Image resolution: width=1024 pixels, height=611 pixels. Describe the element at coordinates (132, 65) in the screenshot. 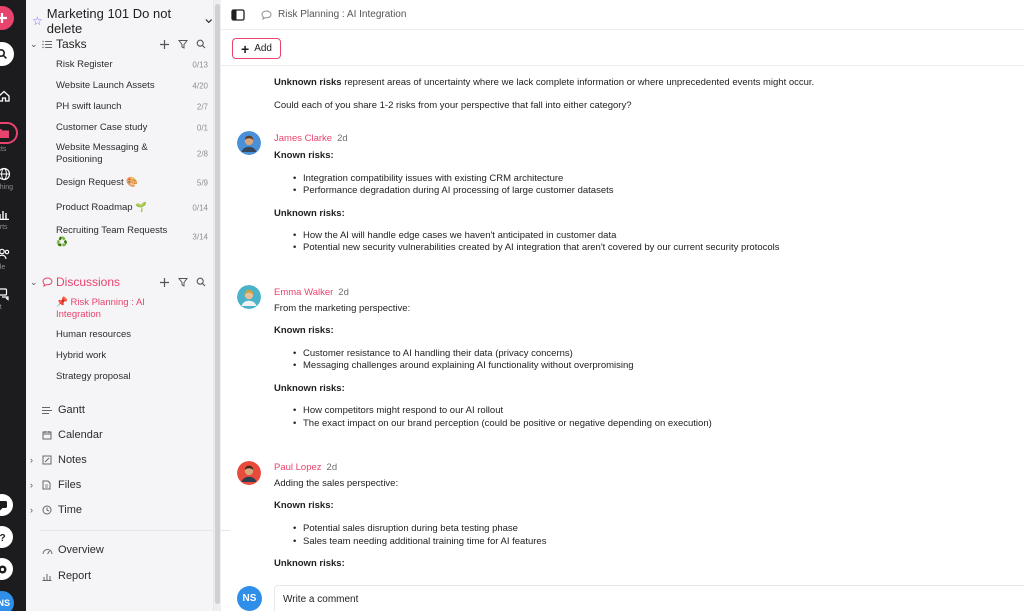

I see `task-list-item: Risk Register 0/13` at that location.